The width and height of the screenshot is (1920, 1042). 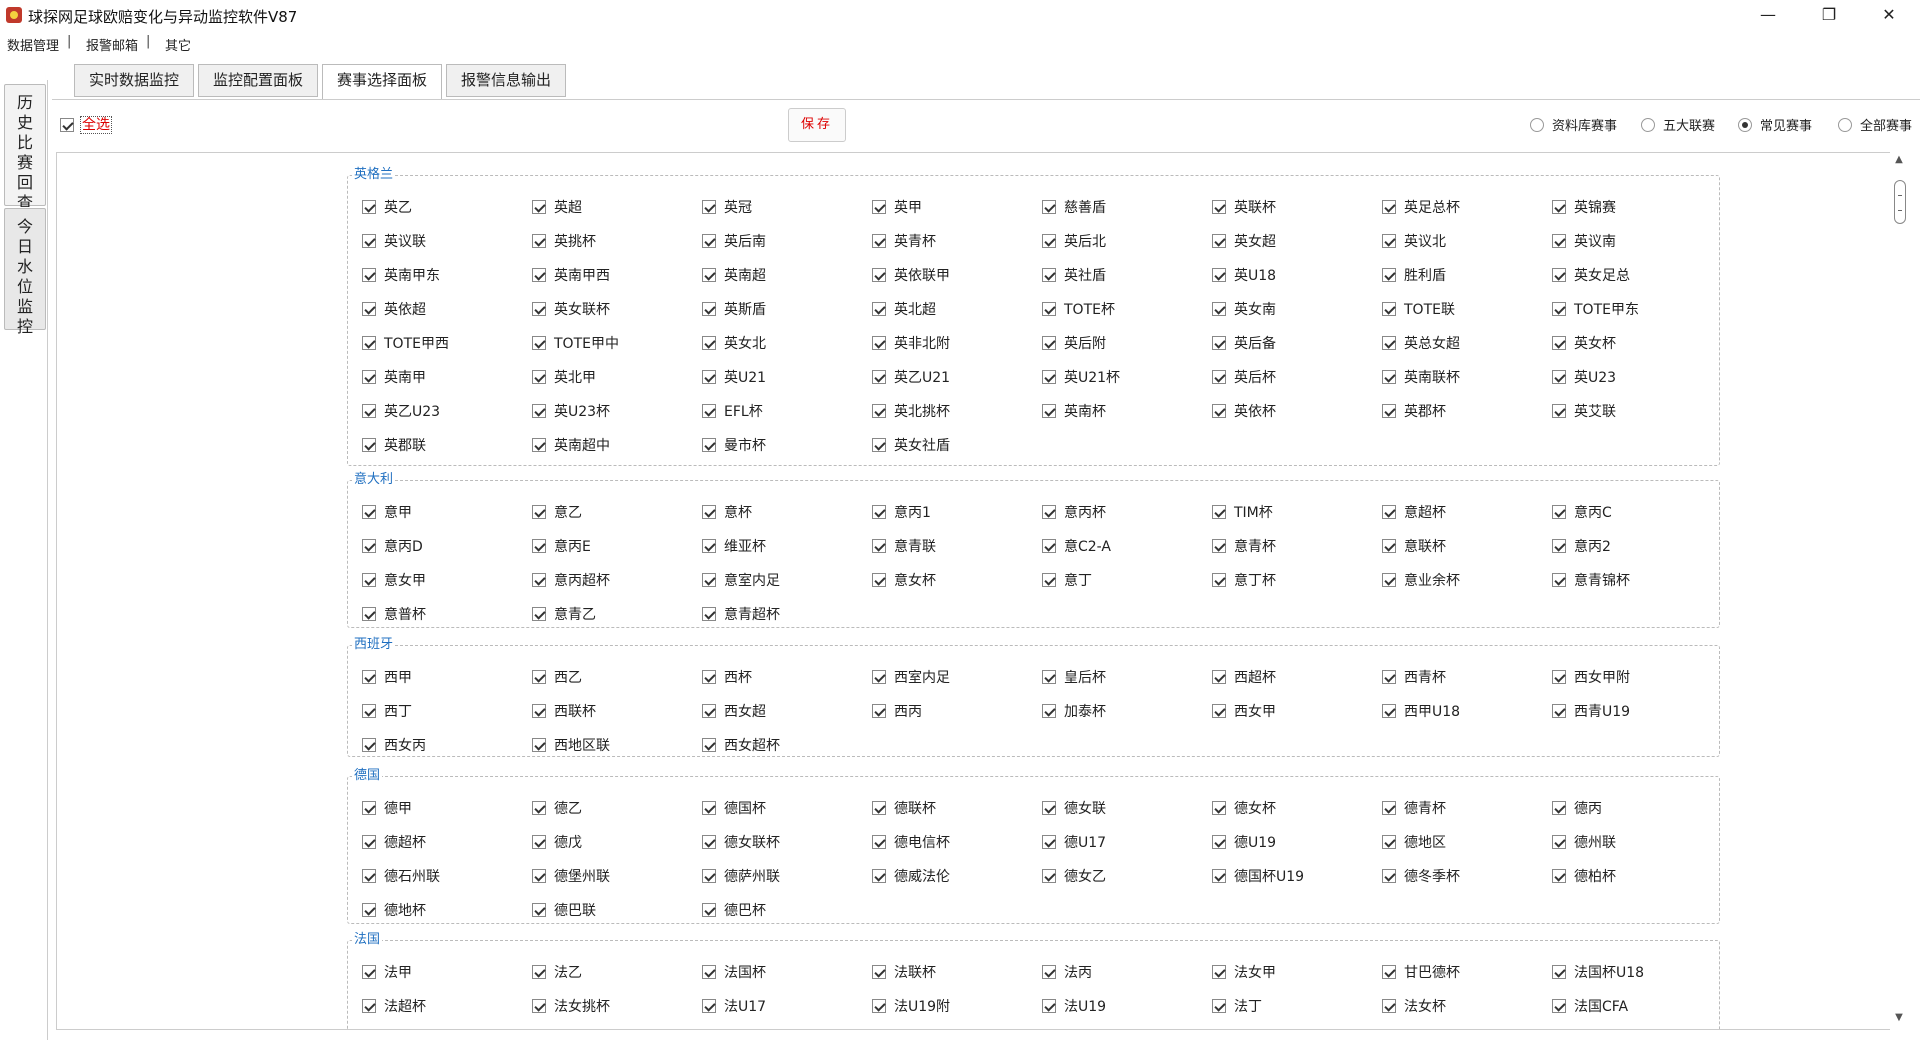 What do you see at coordinates (617, 614) in the screenshot?
I see `league-checkbox: 意青乙` at bounding box center [617, 614].